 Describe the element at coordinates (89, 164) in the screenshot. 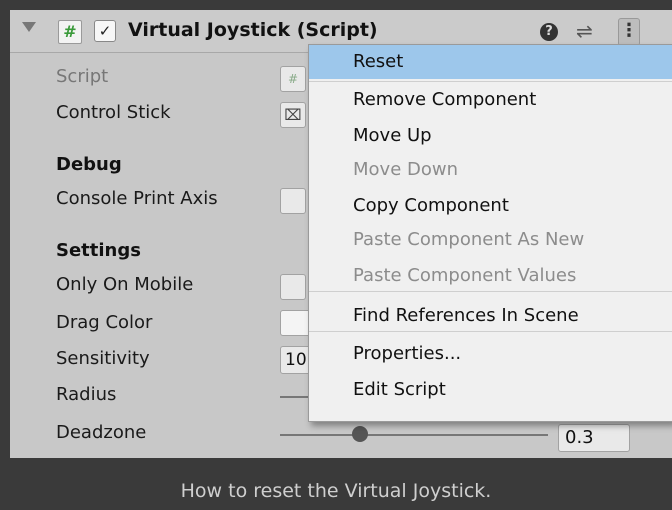

I see `debug-header: Debug` at that location.